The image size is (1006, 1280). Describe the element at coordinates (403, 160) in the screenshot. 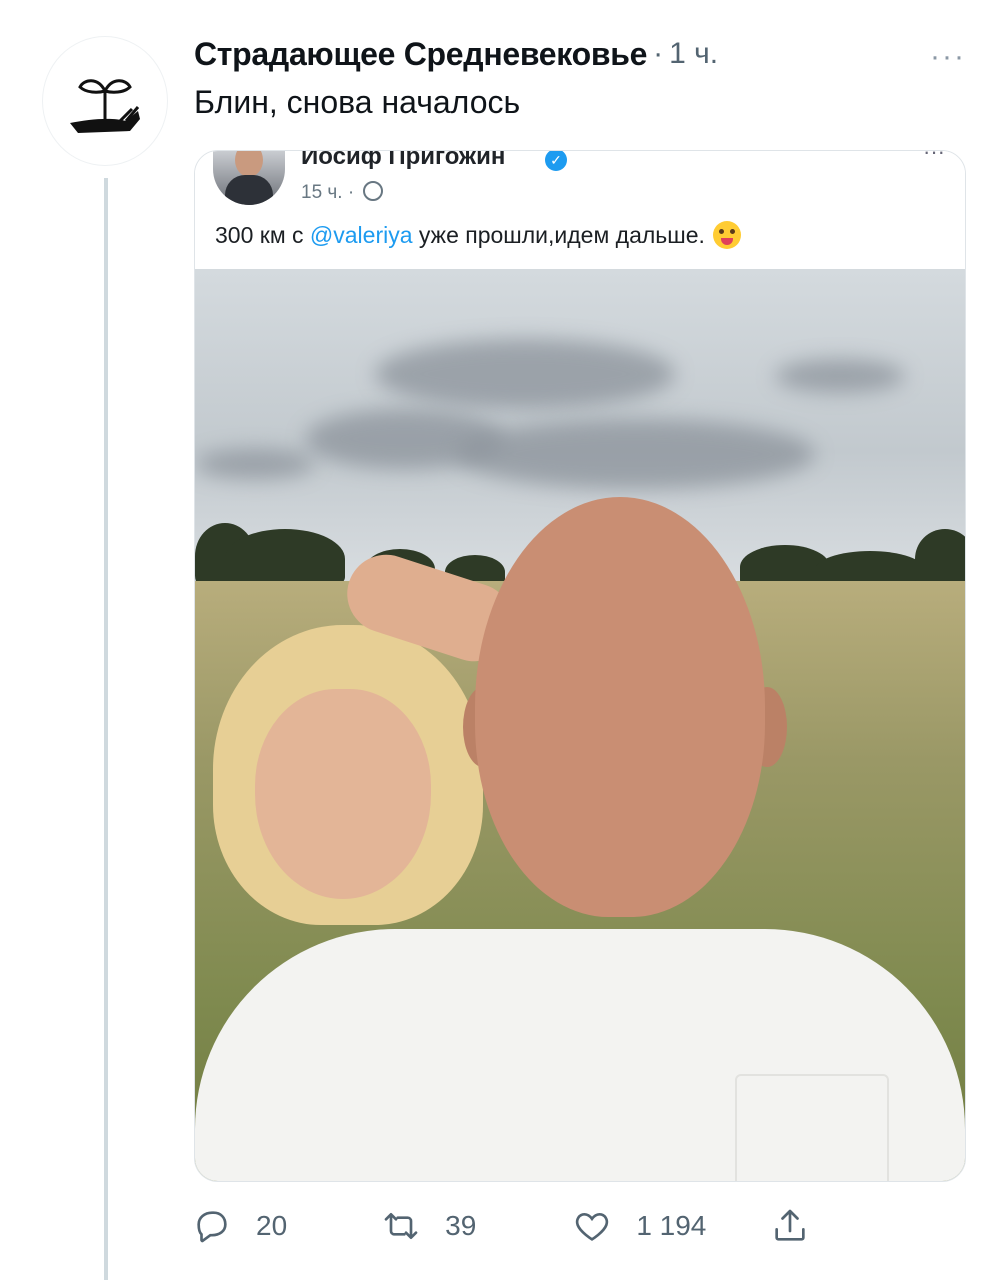

I see `embedded-author-name: Иосиф Пригожин` at that location.